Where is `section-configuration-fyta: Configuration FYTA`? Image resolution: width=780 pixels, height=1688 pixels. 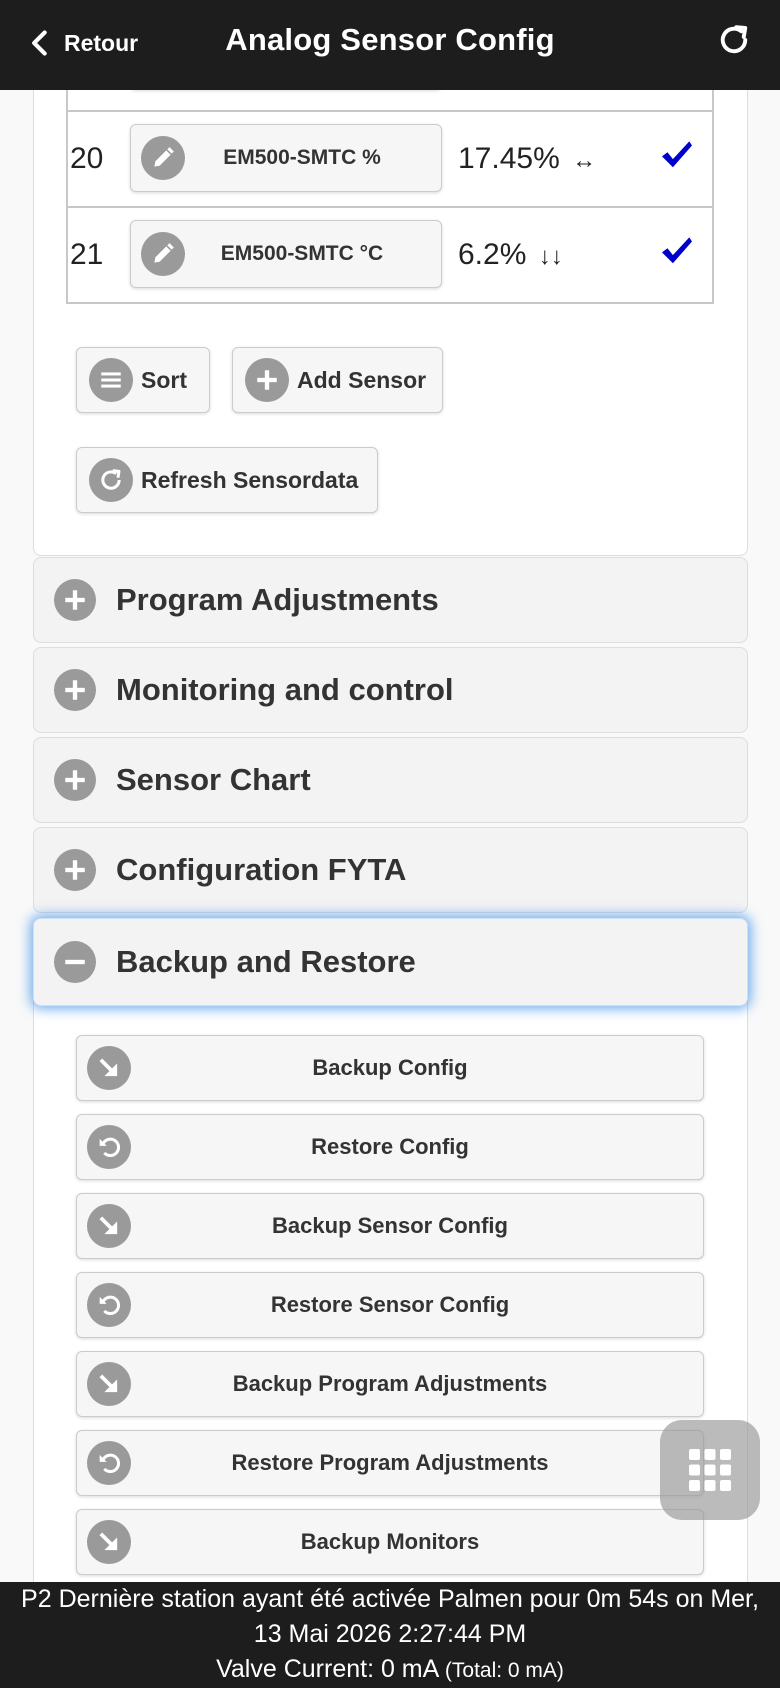
section-configuration-fyta: Configuration FYTA is located at coordinates (390, 870).